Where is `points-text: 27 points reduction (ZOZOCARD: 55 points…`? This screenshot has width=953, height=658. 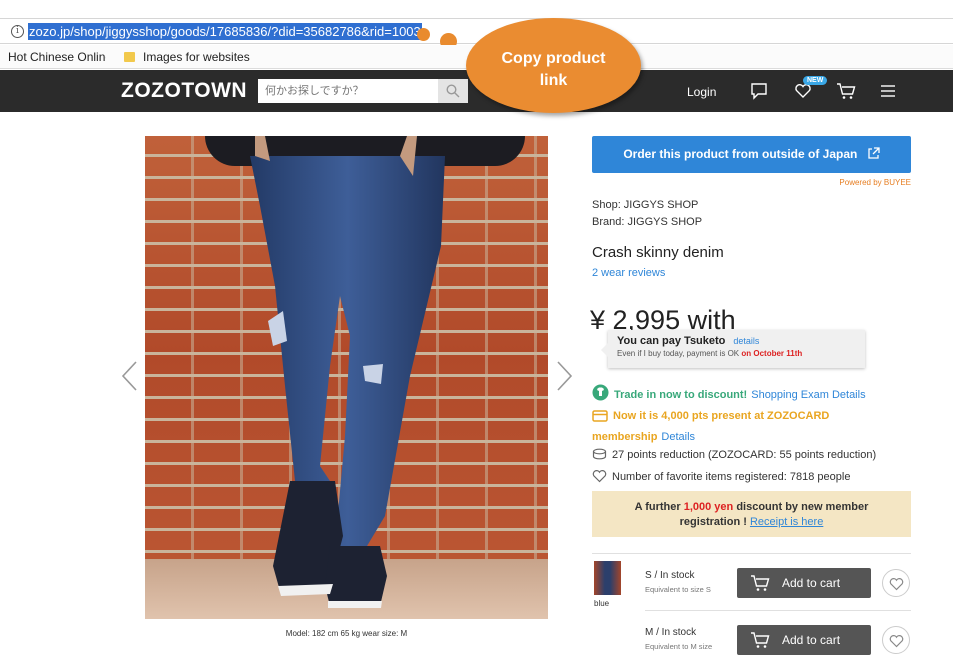 points-text: 27 points reduction (ZOZOCARD: 55 points… is located at coordinates (744, 455).